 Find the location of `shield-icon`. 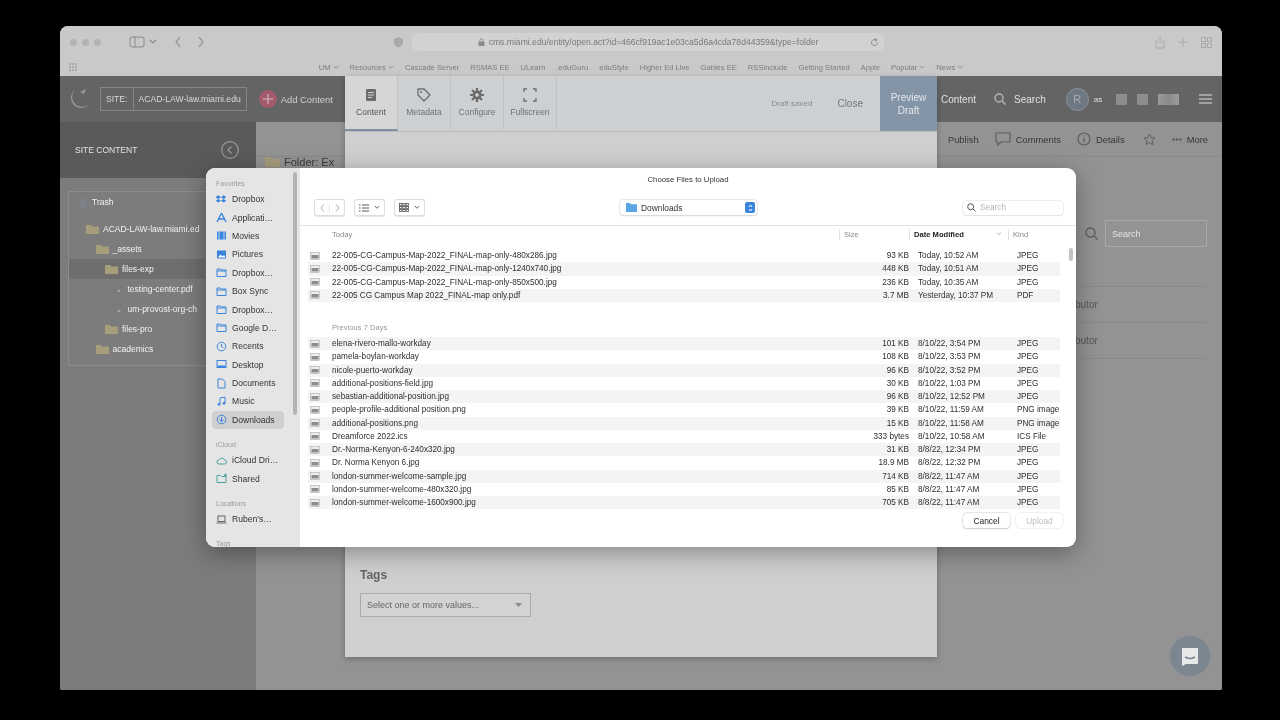

shield-icon is located at coordinates (398, 42).